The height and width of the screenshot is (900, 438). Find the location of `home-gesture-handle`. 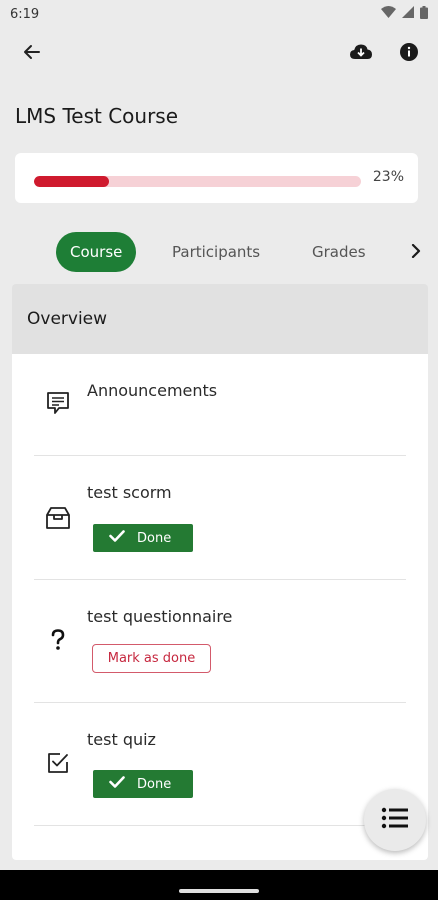

home-gesture-handle is located at coordinates (219, 891).